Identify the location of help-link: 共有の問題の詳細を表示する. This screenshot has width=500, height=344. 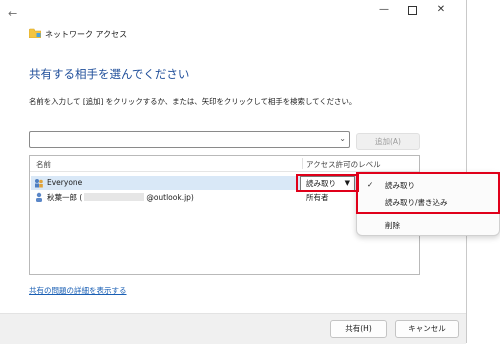
(78, 290).